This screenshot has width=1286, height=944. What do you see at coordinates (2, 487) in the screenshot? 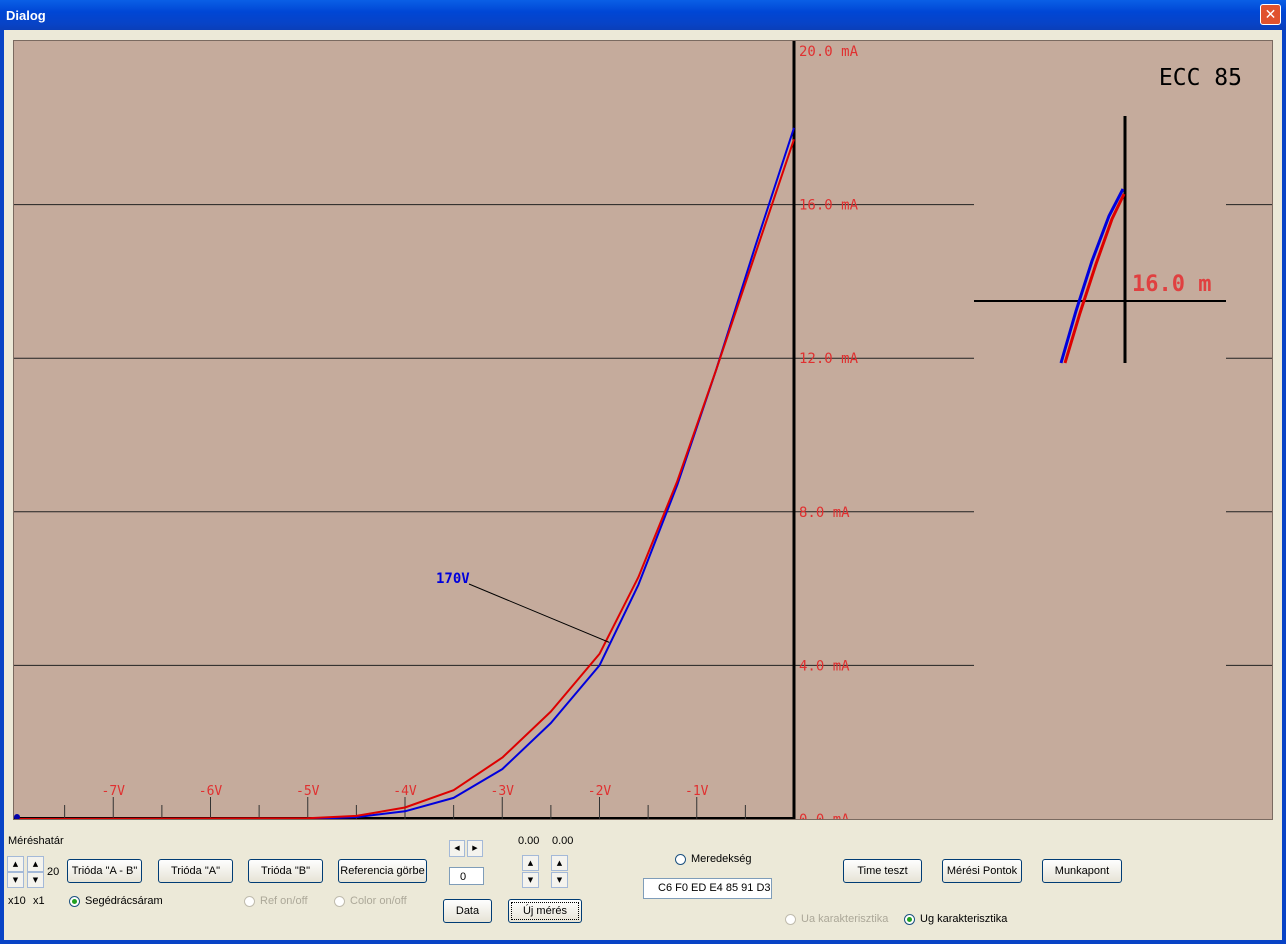
I see `window-frame-left` at bounding box center [2, 487].